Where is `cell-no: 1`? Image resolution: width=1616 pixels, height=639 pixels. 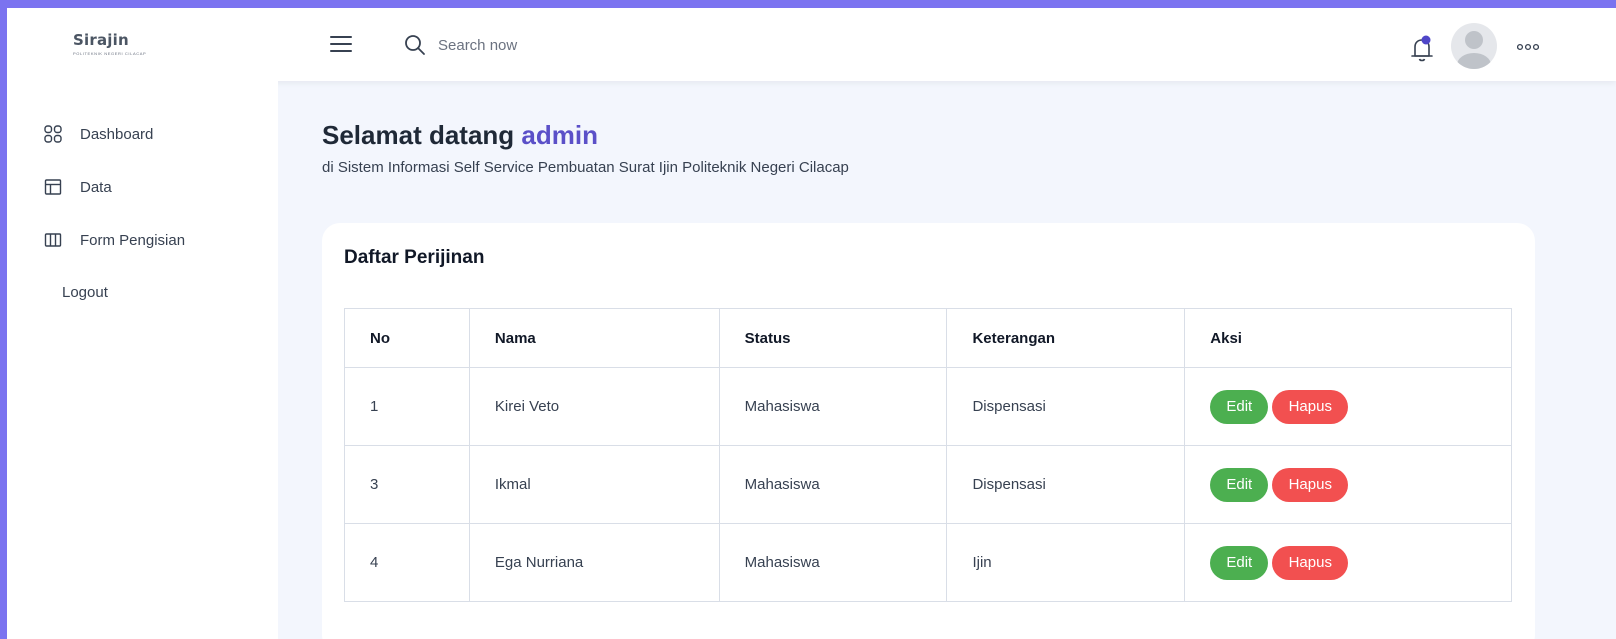 cell-no: 1 is located at coordinates (407, 406).